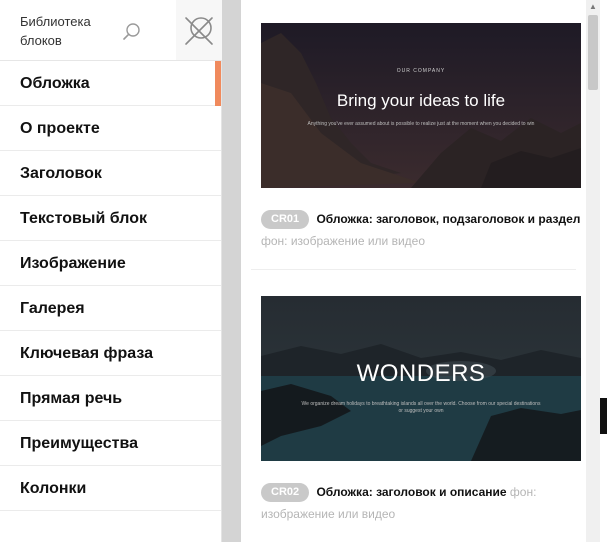  What do you see at coordinates (110, 263) in the screenshot?
I see `menu-item-image: Изображение` at bounding box center [110, 263].